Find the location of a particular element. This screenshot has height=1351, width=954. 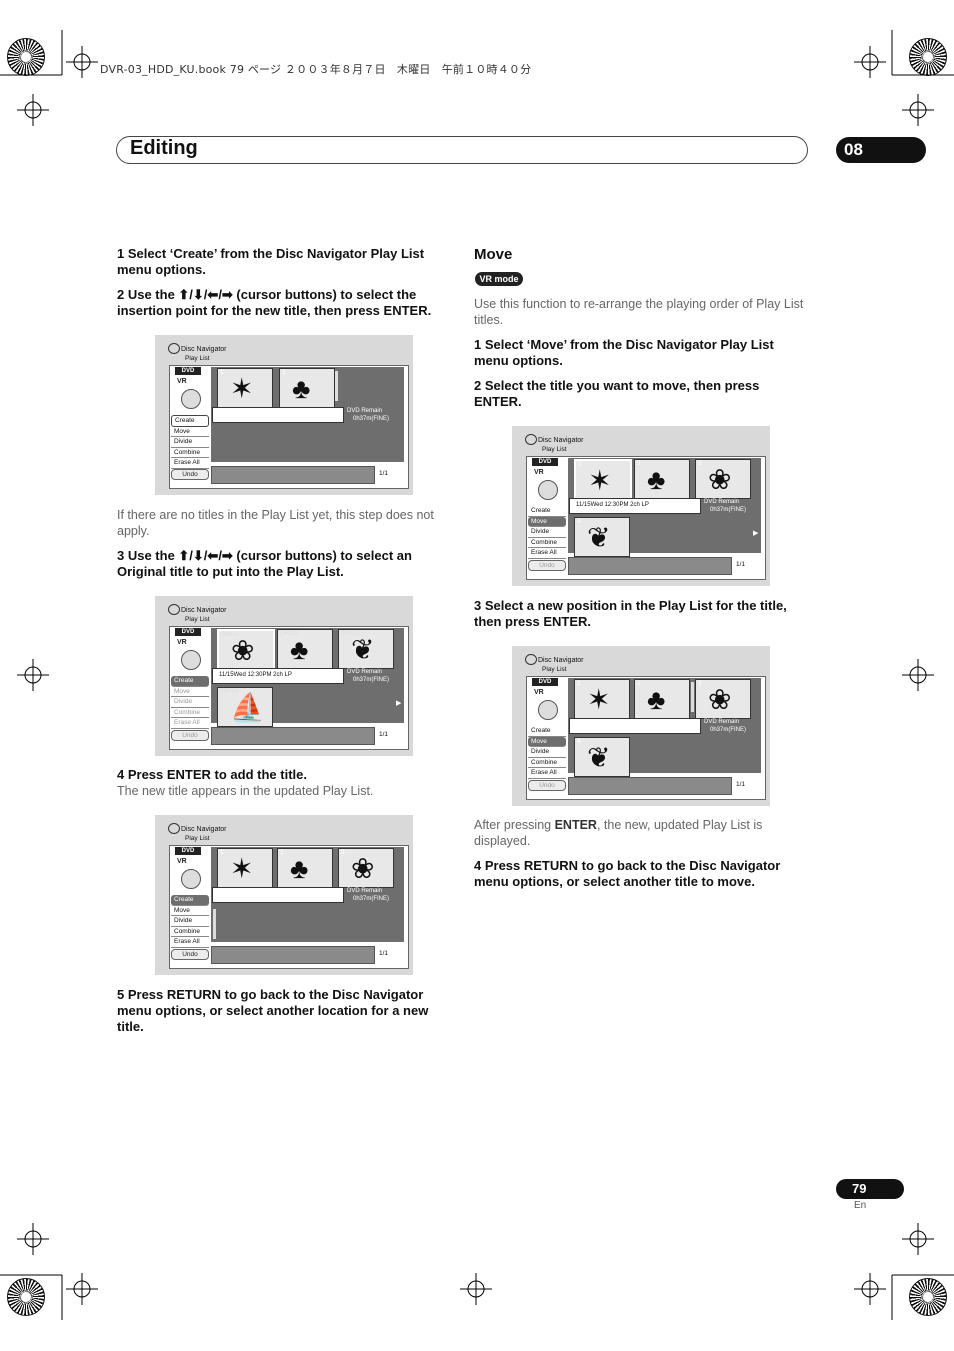

windsurfer-icon: ⛵ is located at coordinates (247, 707).